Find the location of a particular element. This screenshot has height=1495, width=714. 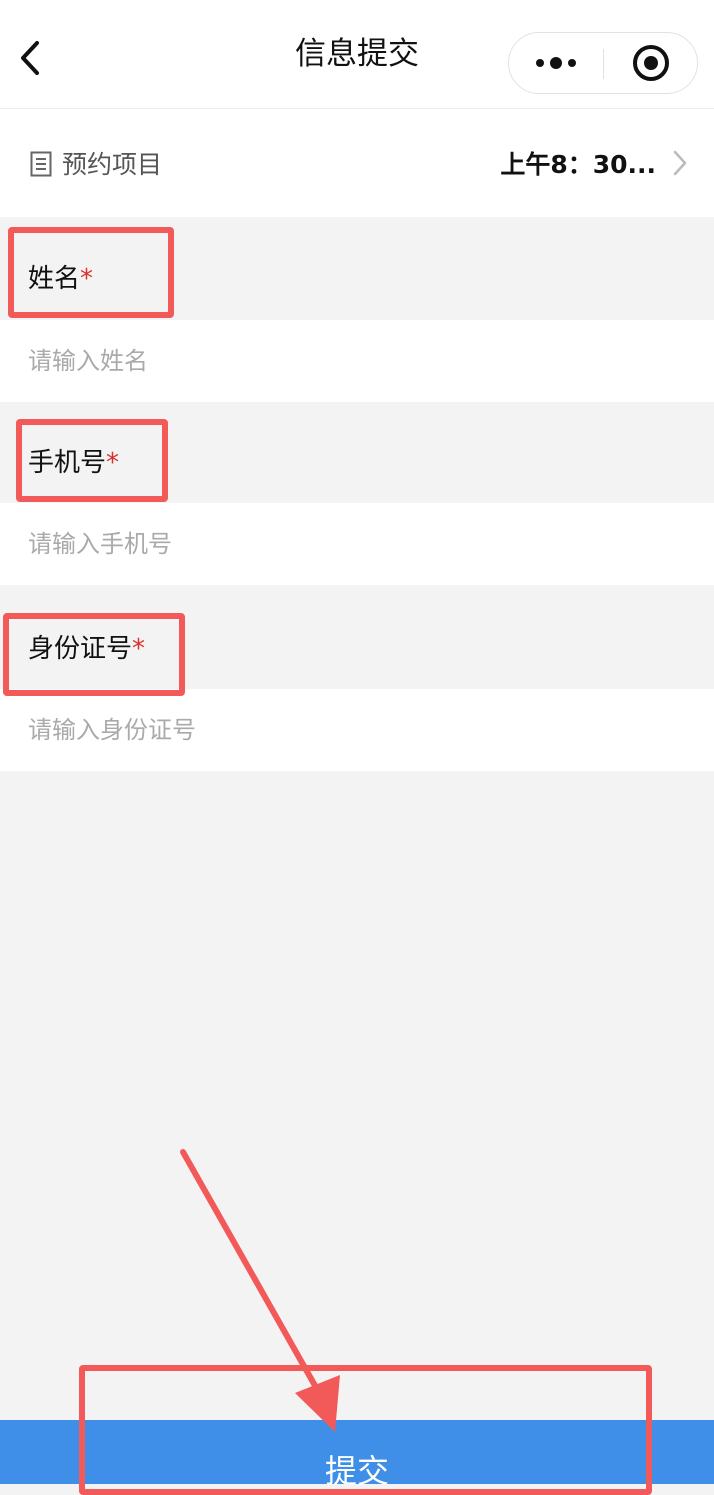

booking-label: 预约项目 is located at coordinates (112, 164).